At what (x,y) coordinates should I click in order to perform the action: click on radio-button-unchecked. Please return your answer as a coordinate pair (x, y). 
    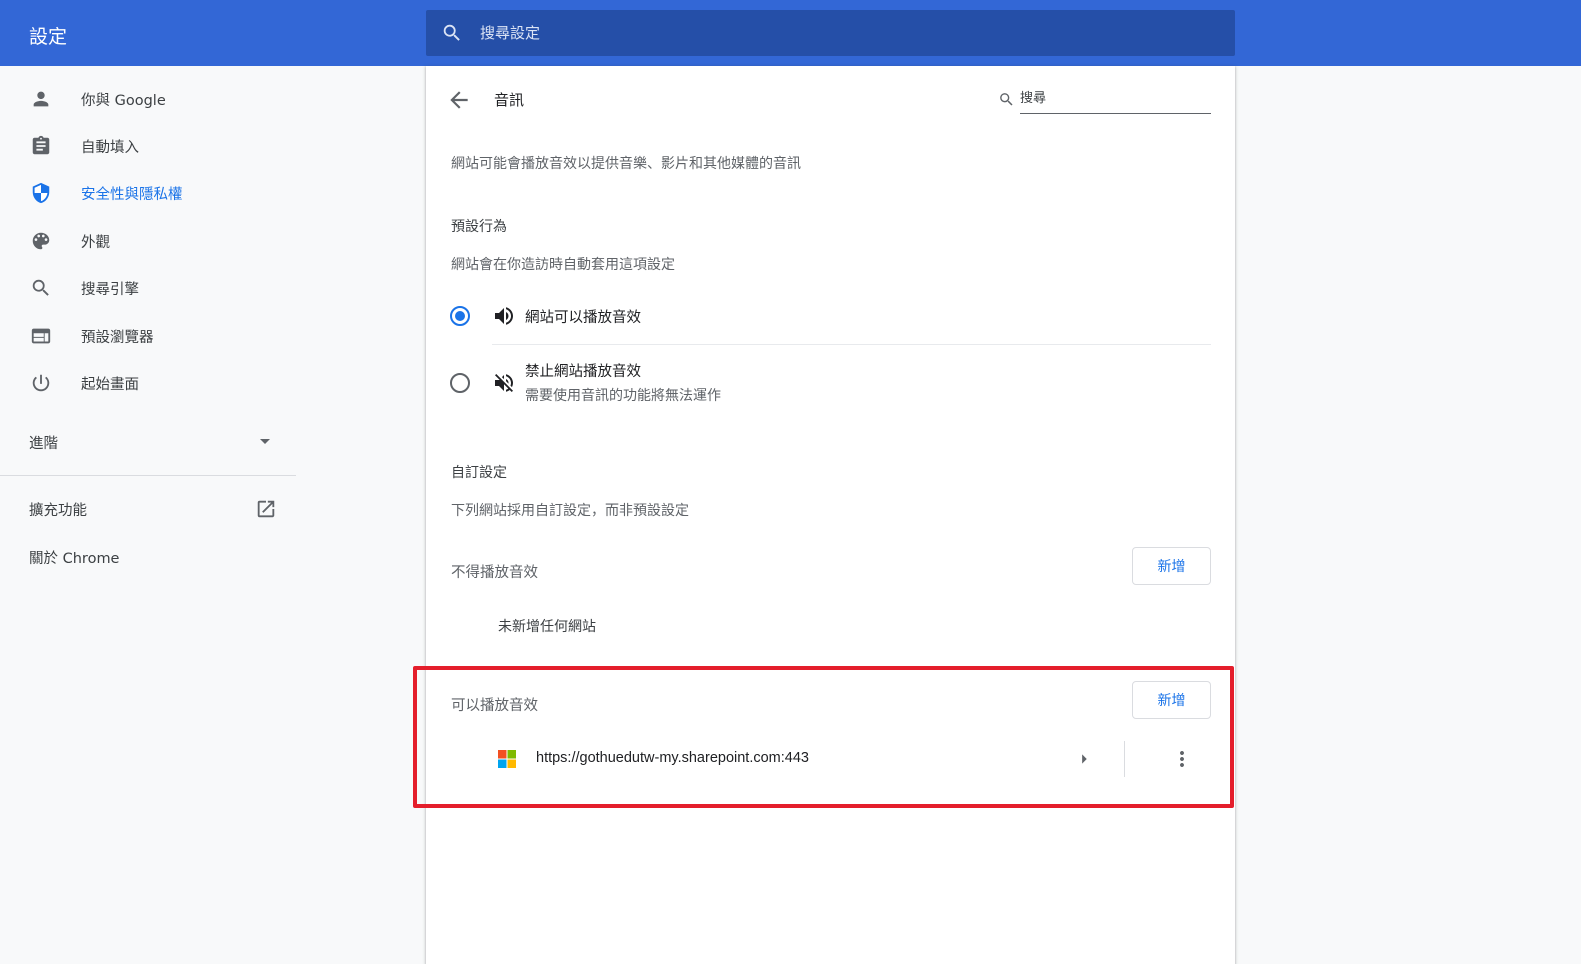
    Looking at the image, I should click on (460, 383).